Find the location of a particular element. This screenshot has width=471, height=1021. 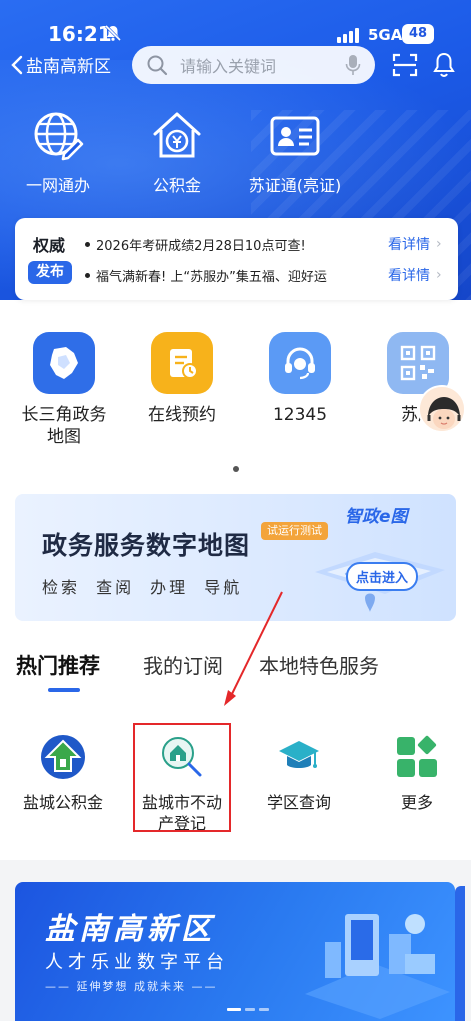

banner-title: 政务服务数字地图 is located at coordinates (146, 545).